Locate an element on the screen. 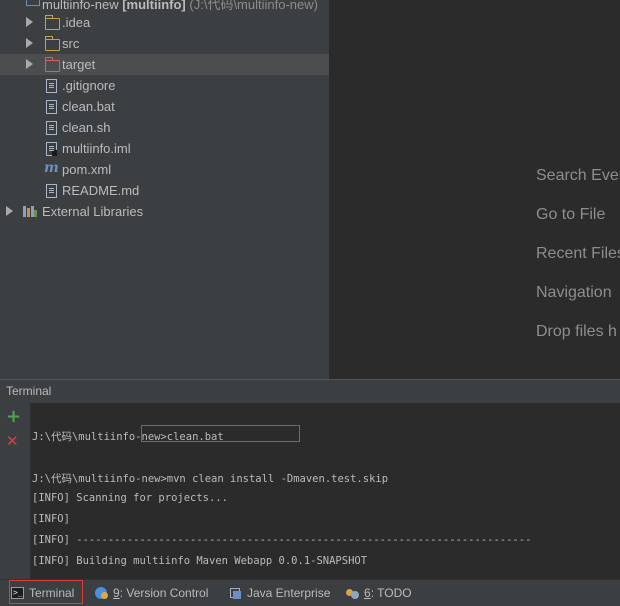 Image resolution: width=620 pixels, height=606 pixels. tool-label: : TODO is located at coordinates (391, 593).